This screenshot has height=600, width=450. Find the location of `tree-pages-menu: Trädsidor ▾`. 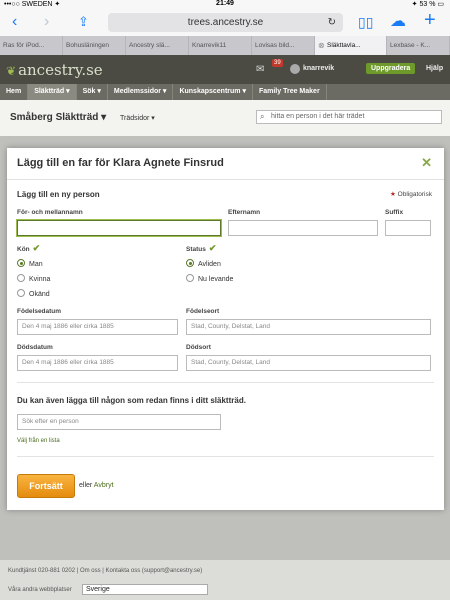

tree-pages-menu: Trädsidor ▾ is located at coordinates (137, 118).